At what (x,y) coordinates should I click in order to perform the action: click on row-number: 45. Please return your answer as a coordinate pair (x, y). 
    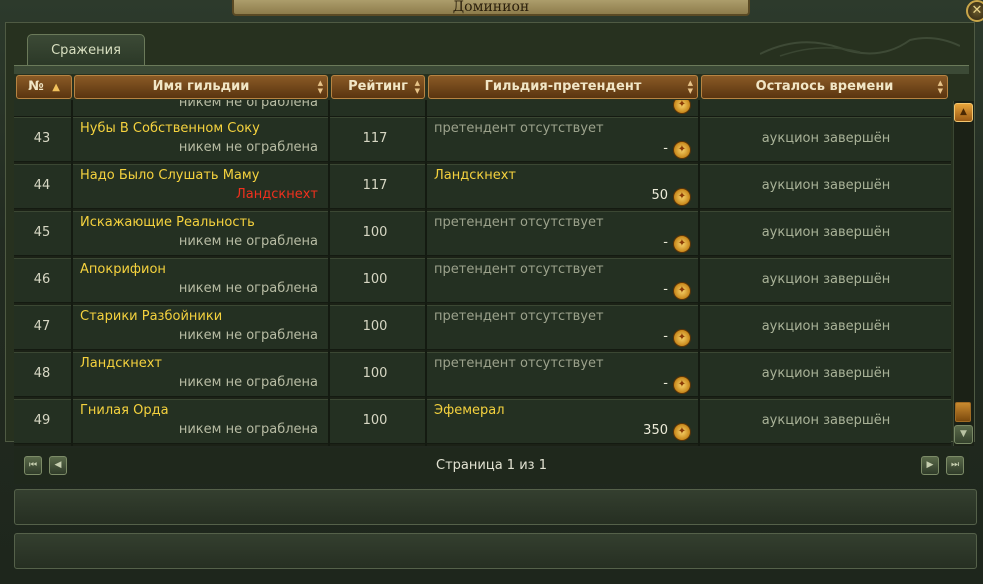
    Looking at the image, I should click on (42, 232).